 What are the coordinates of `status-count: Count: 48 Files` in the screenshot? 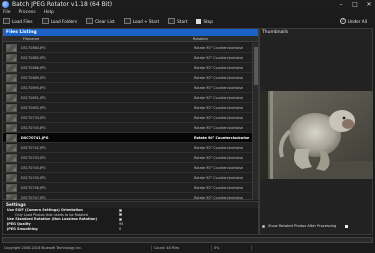 It's located at (182, 248).